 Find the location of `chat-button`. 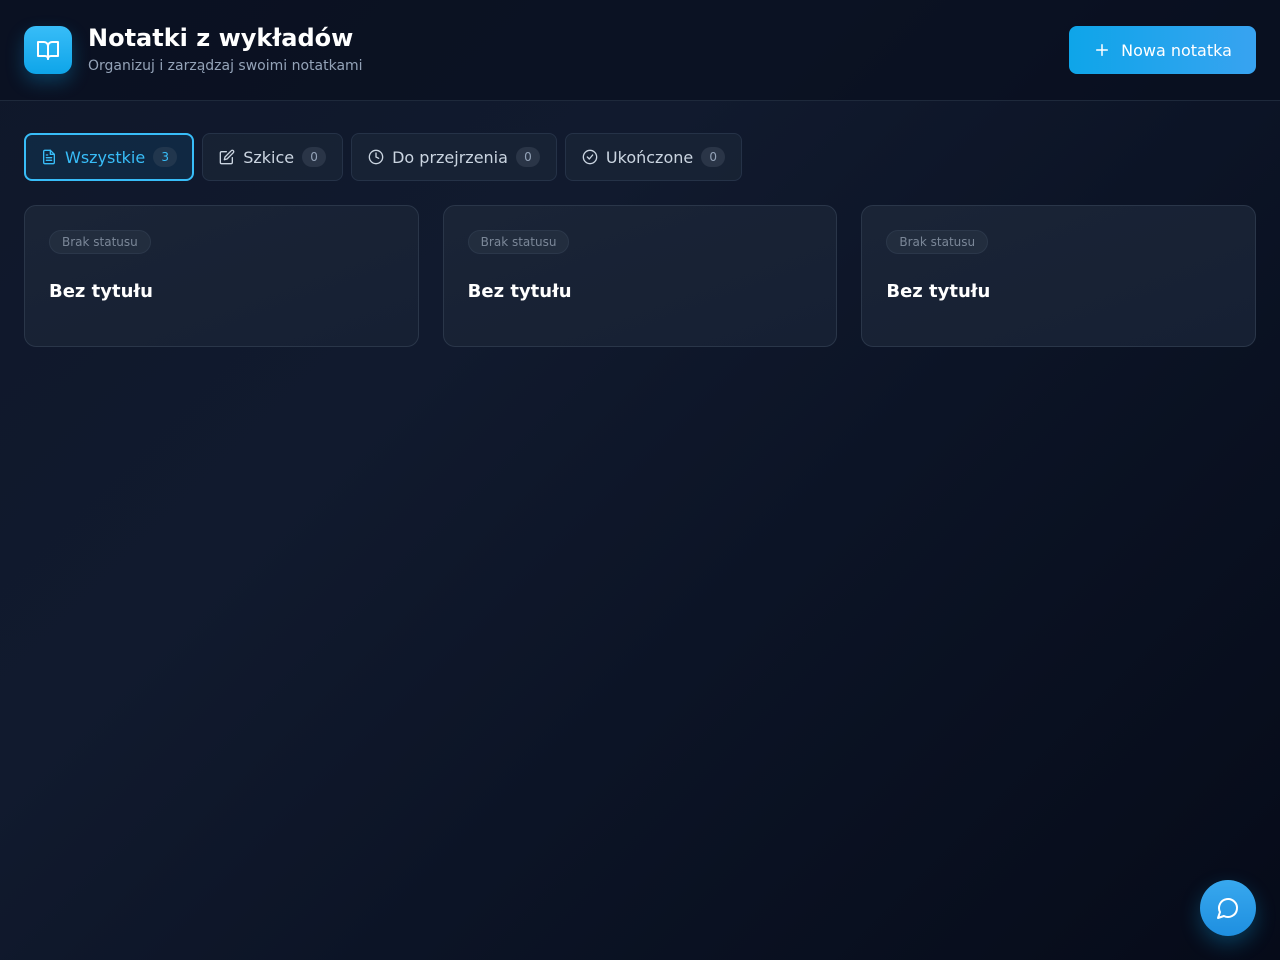

chat-button is located at coordinates (1228, 908).